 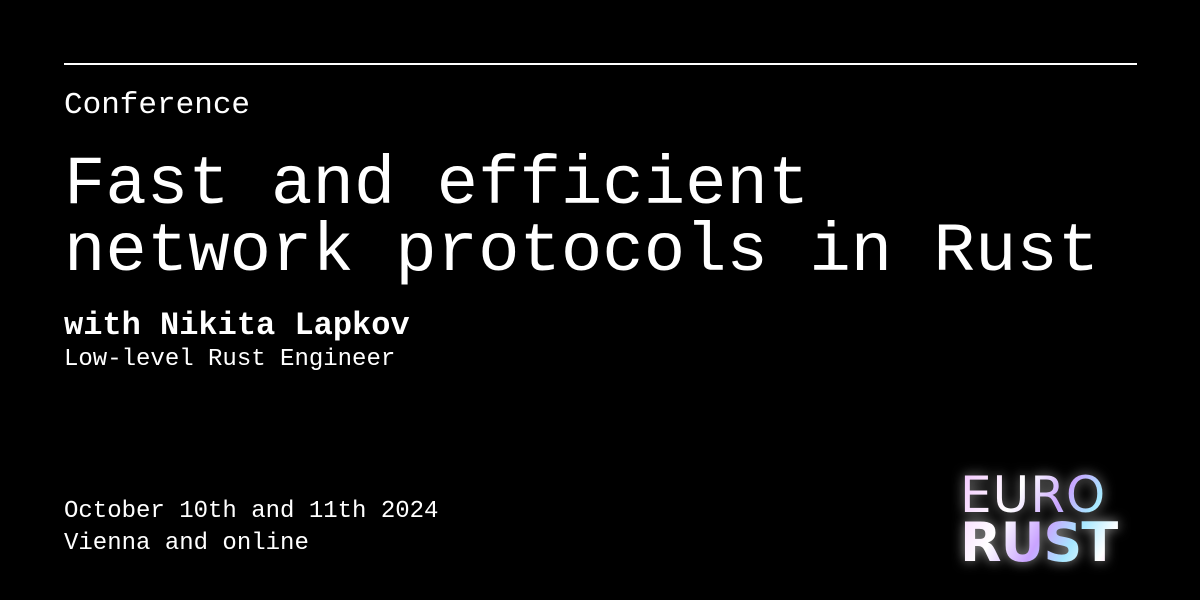 What do you see at coordinates (437, 185) in the screenshot?
I see `talk-title-line: Fast and efficient` at bounding box center [437, 185].